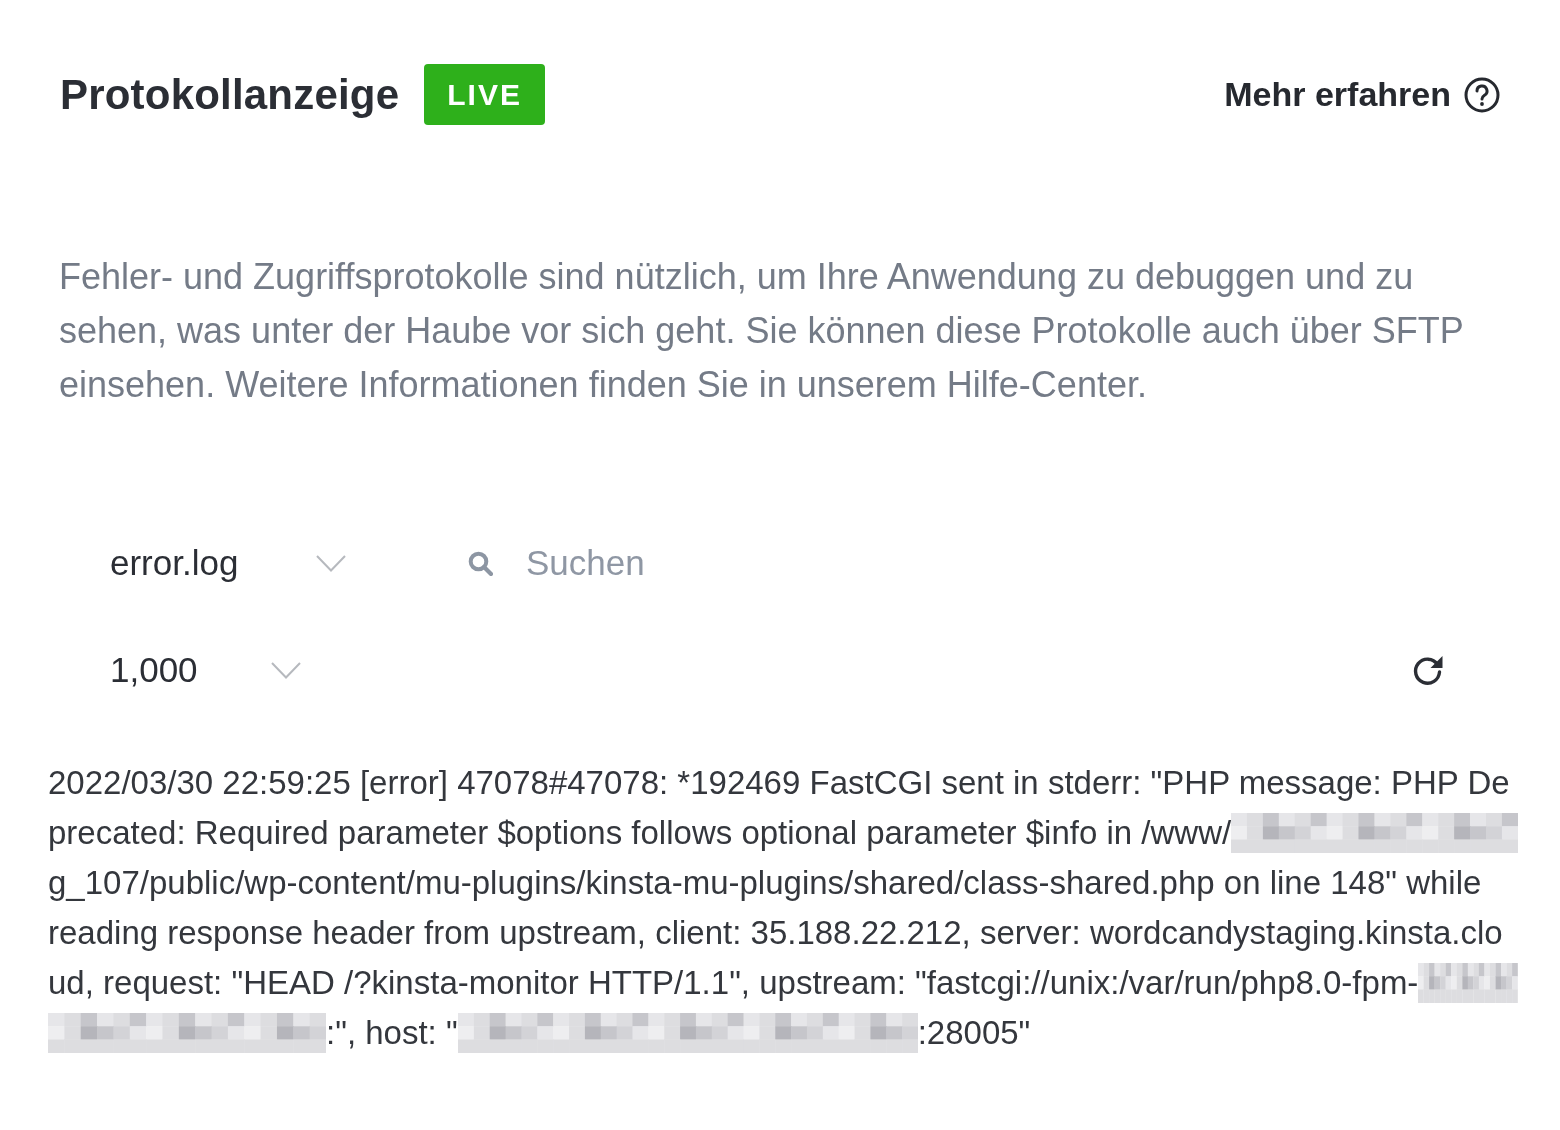  What do you see at coordinates (974, 1033) in the screenshot?
I see `log-text: :28005"` at bounding box center [974, 1033].